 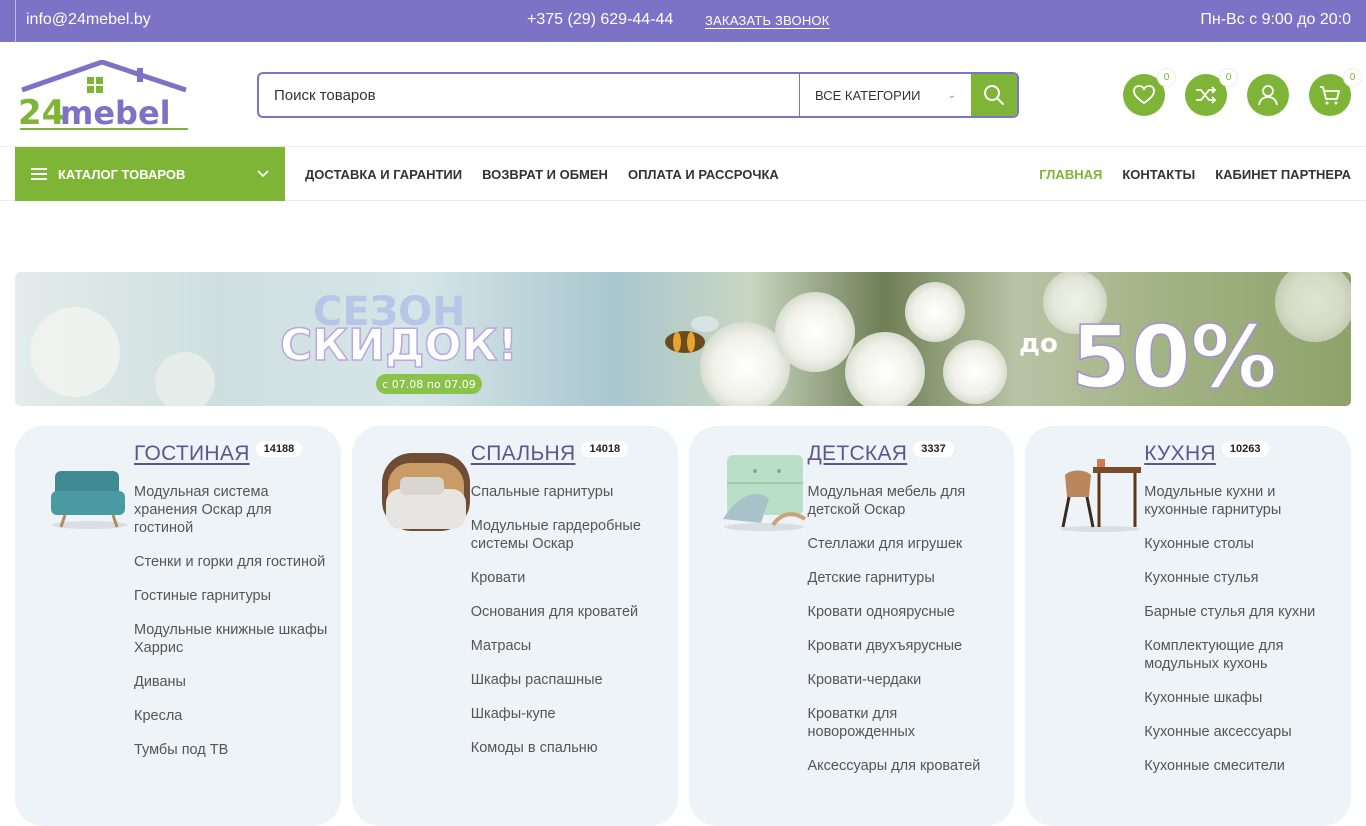 What do you see at coordinates (231, 562) in the screenshot?
I see `subcategory-link: Стенки и горки для гостиной` at bounding box center [231, 562].